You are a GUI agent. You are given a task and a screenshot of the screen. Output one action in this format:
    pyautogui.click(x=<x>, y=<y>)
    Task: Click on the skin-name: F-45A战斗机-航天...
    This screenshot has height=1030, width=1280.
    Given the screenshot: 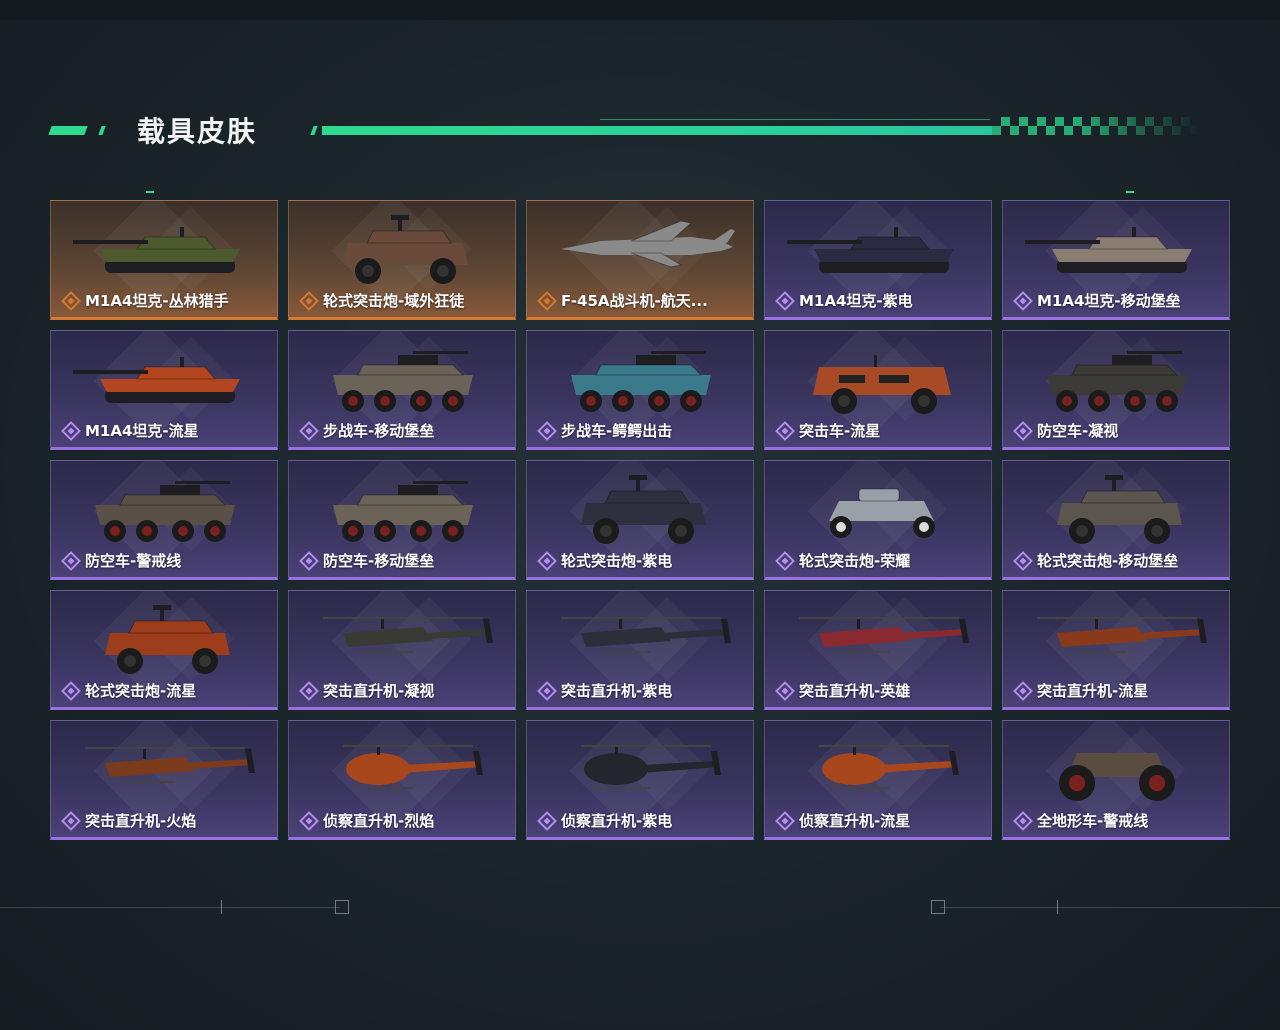 What is the action you would take?
    pyautogui.click(x=634, y=301)
    